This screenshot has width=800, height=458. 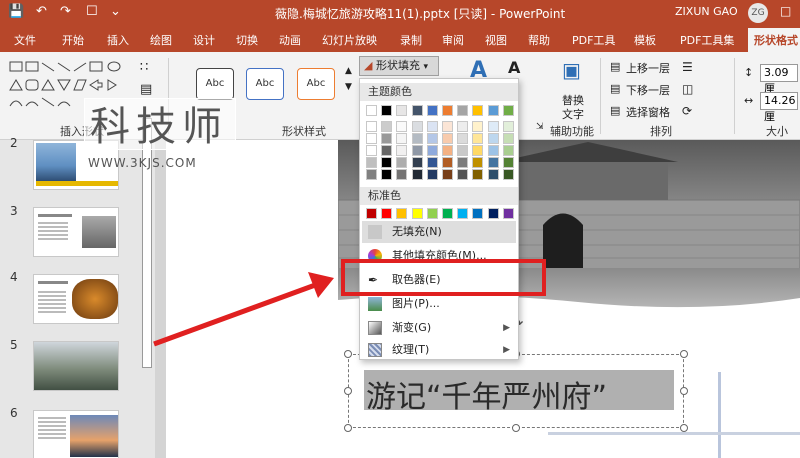 I want to click on rotate-icon: ⟳, so click(x=687, y=111).